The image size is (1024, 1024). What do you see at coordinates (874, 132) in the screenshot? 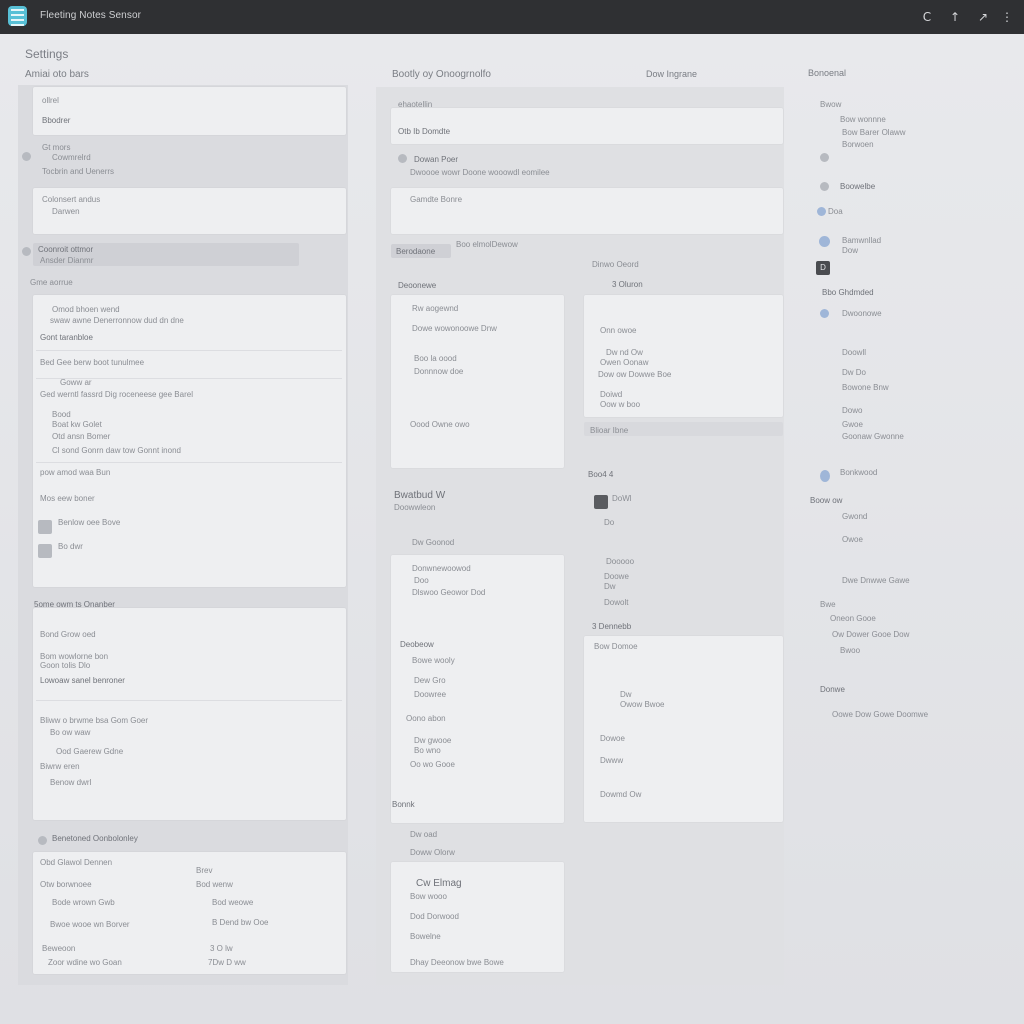
I see `right-item: Bow Barer Olaww` at bounding box center [874, 132].